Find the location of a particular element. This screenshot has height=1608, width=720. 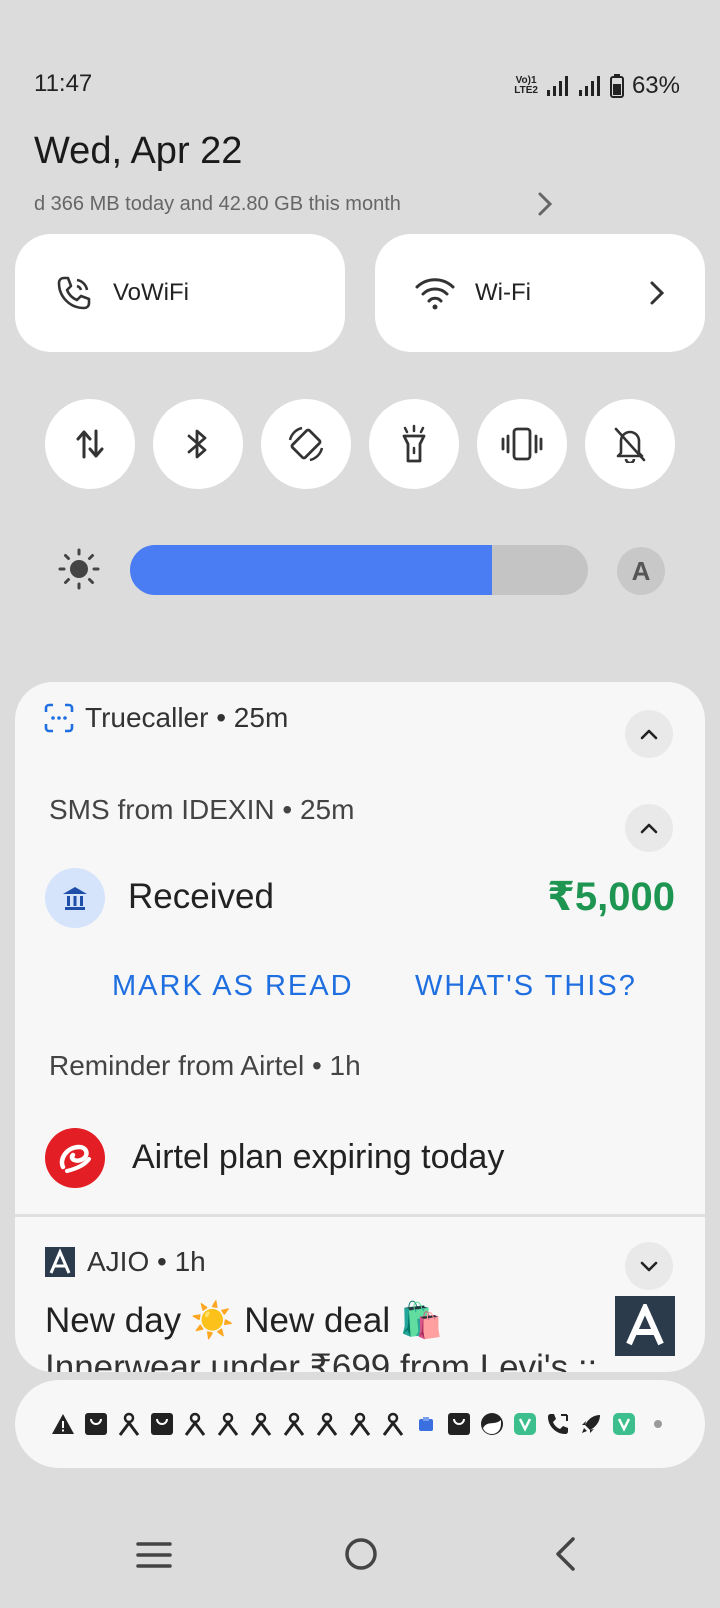

vibrate-icon is located at coordinates (522, 444).